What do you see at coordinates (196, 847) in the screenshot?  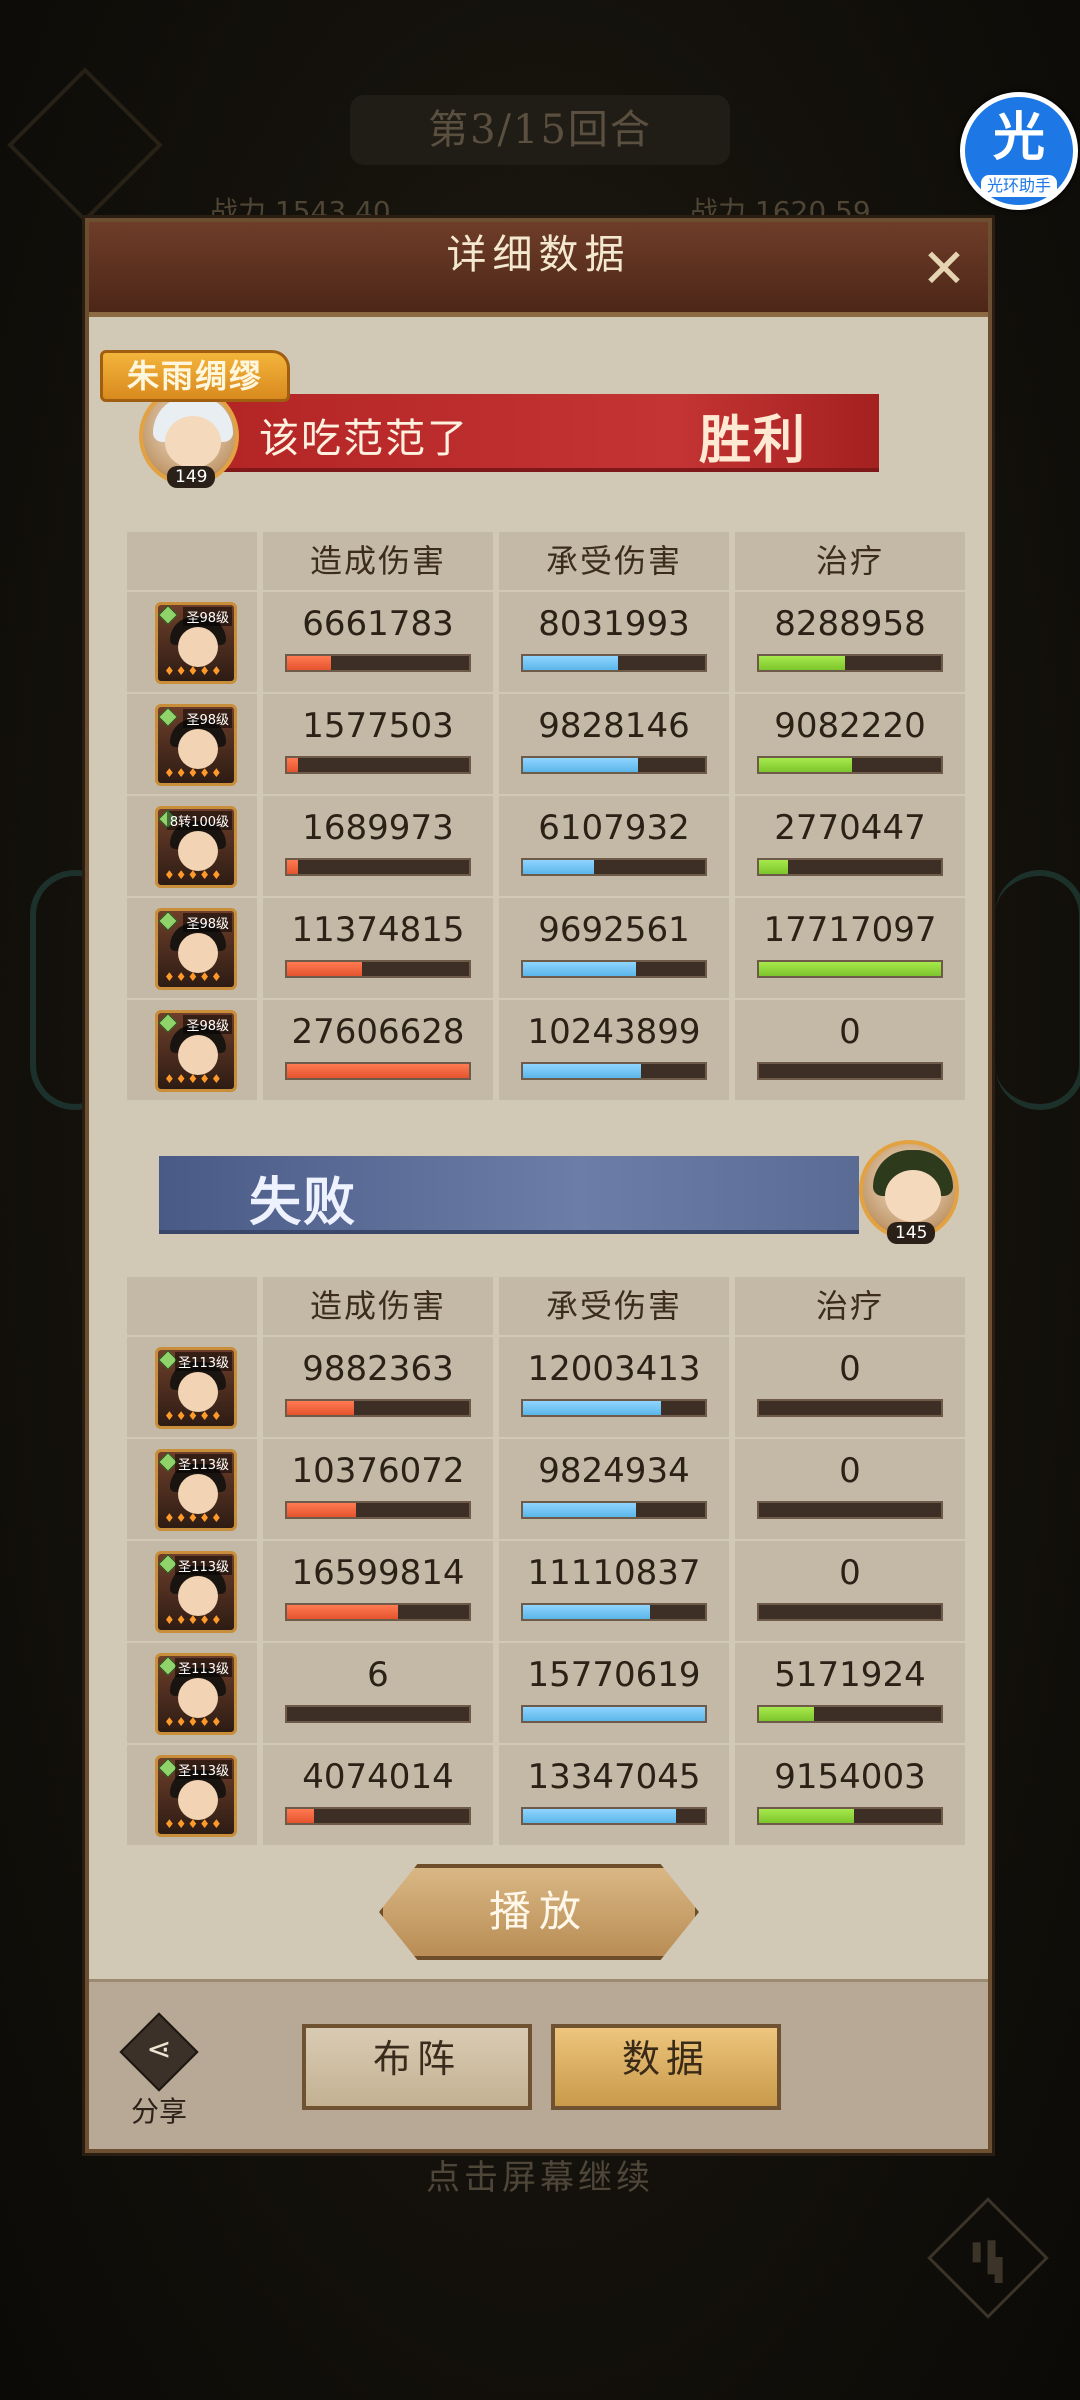 I see `hero-portrait: ♦♦♦♦♦ 8转100级` at bounding box center [196, 847].